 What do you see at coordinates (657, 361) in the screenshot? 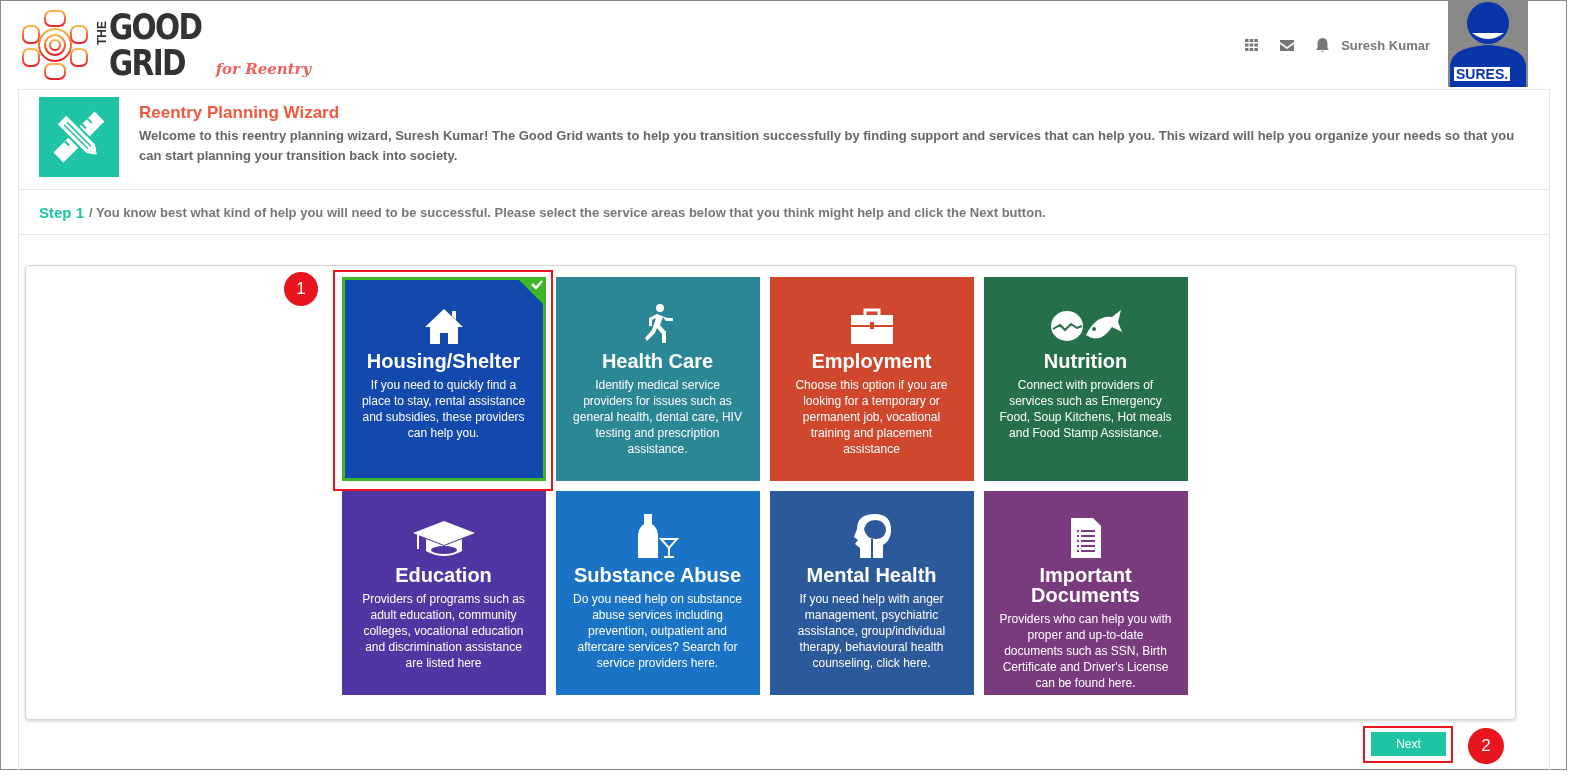
I see `tile-title: Health Care` at bounding box center [657, 361].